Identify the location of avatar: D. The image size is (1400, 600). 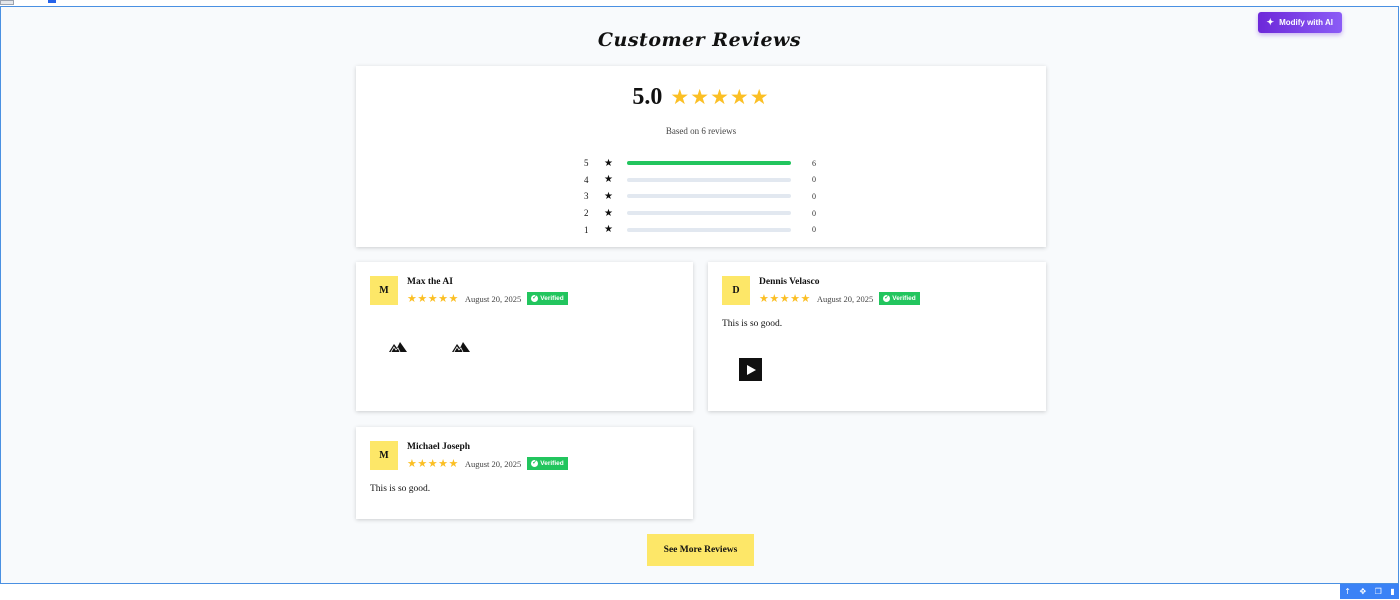
(736, 290).